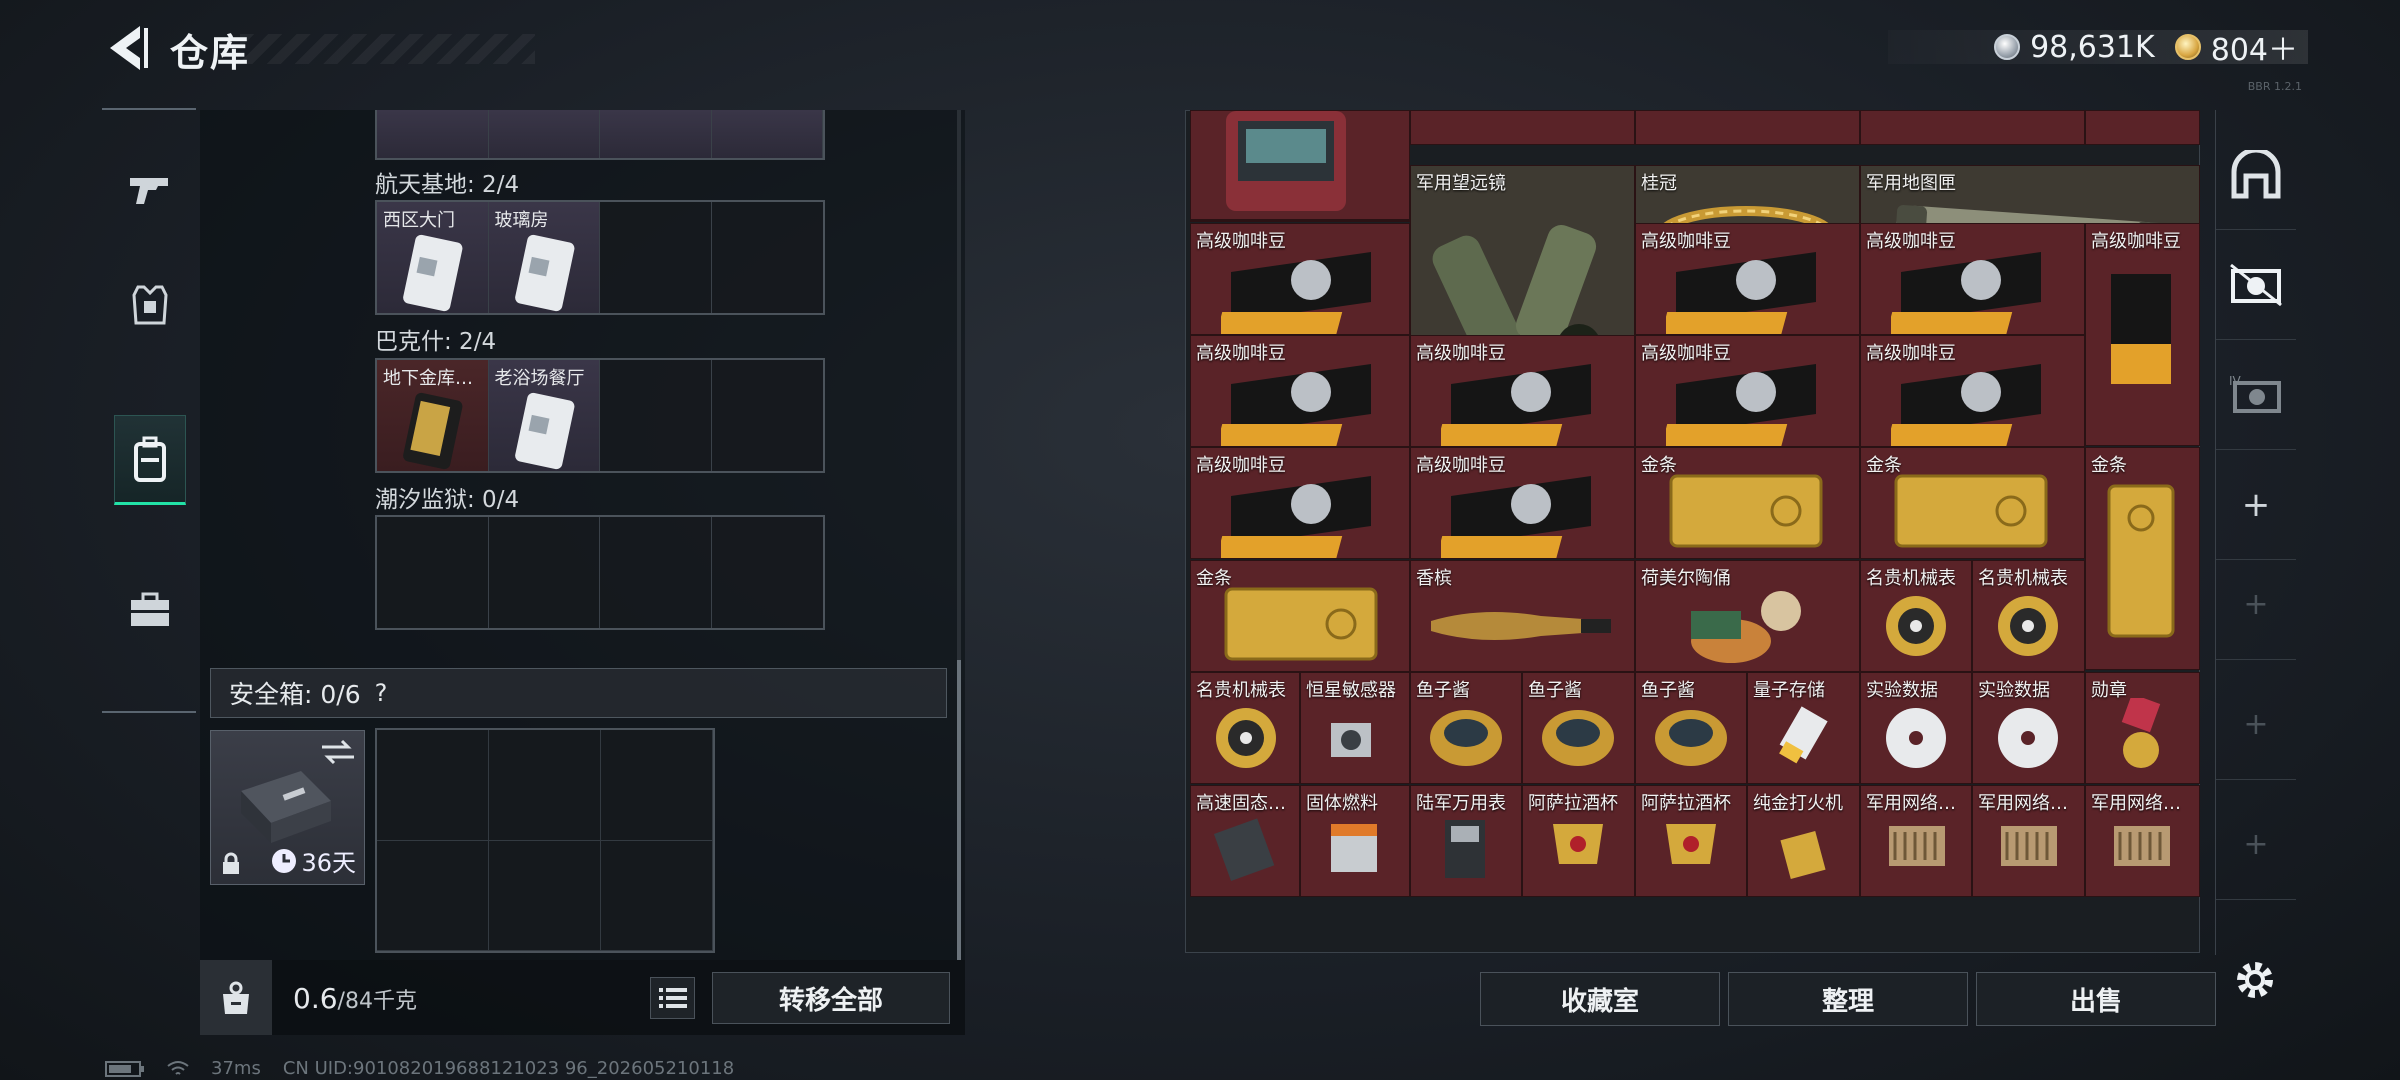 The height and width of the screenshot is (1080, 2400). Describe the element at coordinates (544, 257) in the screenshot. I see `key-slot: 玻璃房` at that location.